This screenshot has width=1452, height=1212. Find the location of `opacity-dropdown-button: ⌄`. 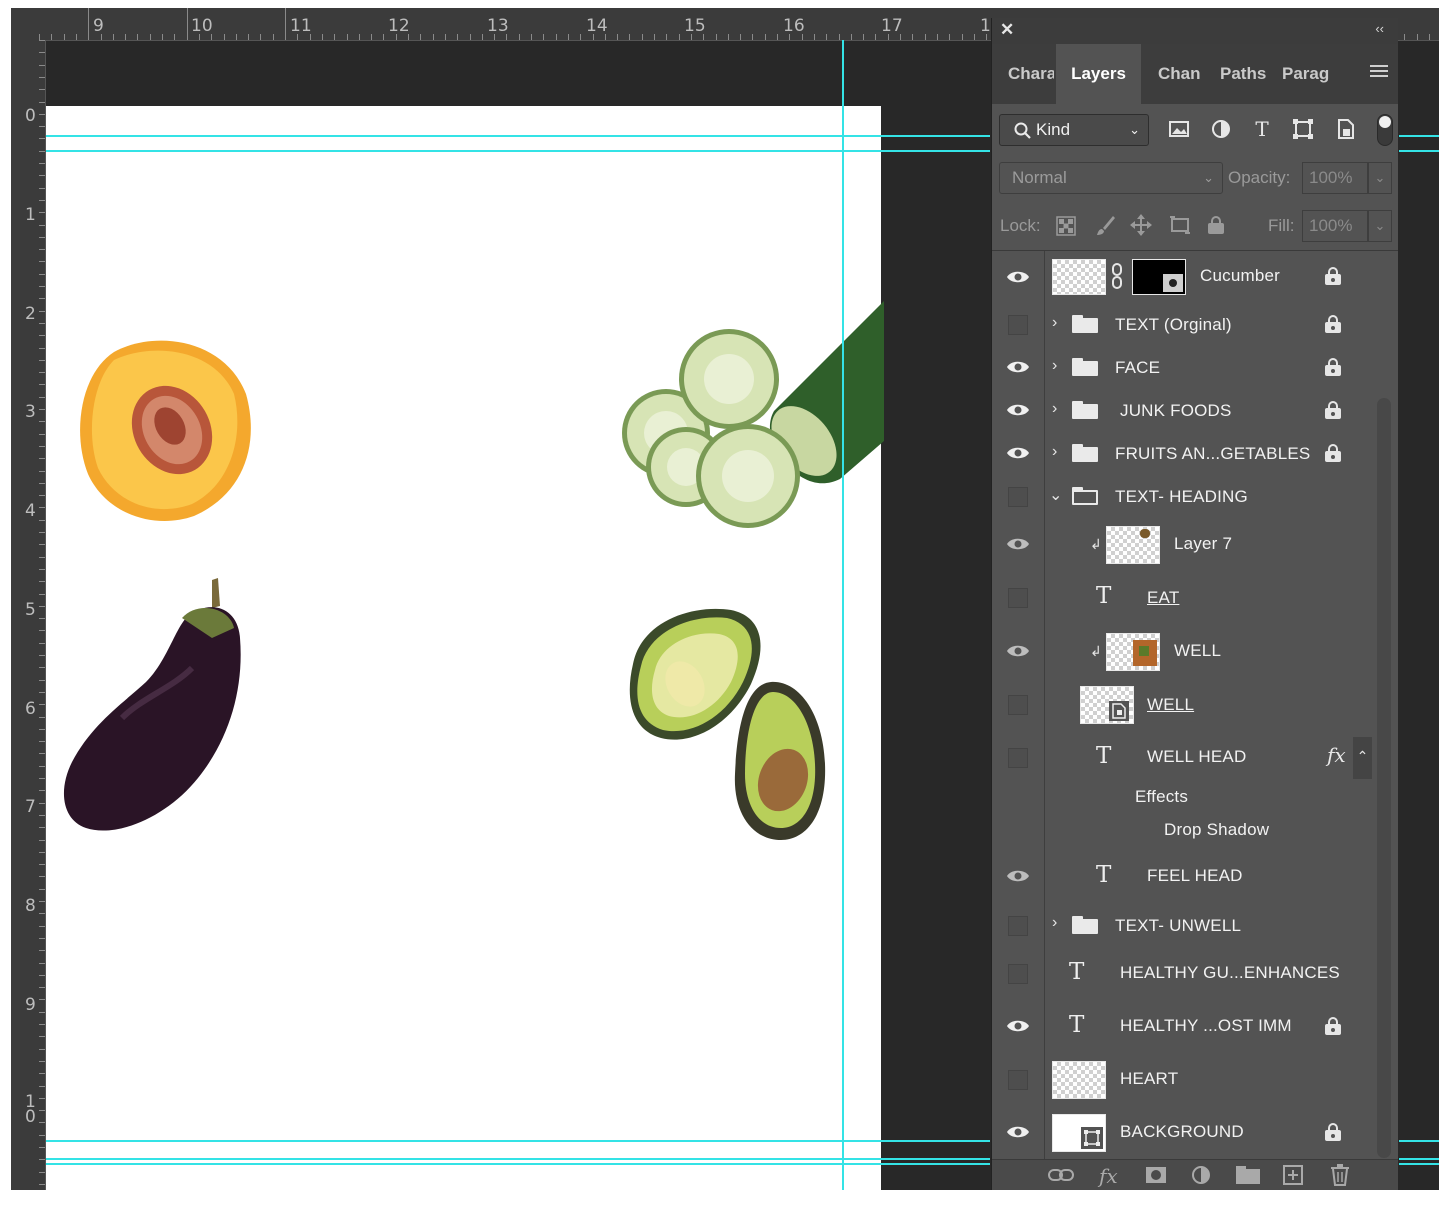

opacity-dropdown-button: ⌄ is located at coordinates (1380, 178).